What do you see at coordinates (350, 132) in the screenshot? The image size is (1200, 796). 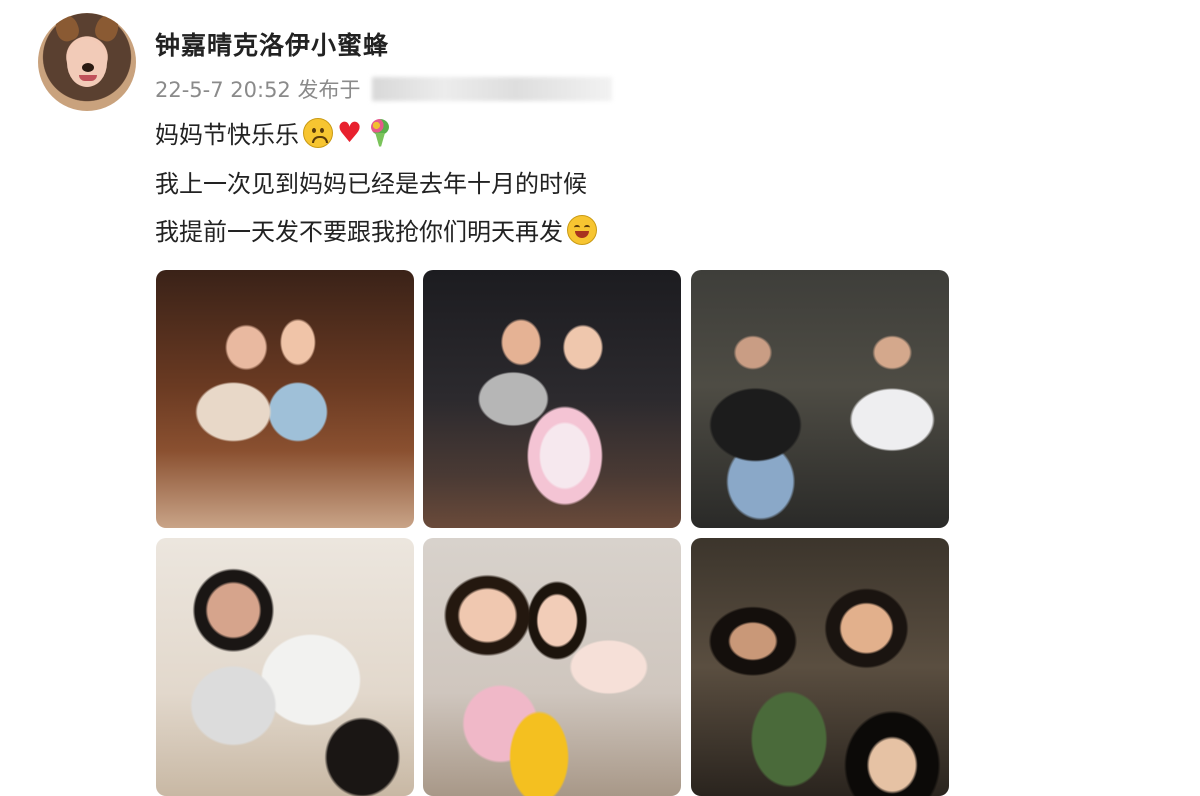 I see `heart-emoji-icon: ♥` at bounding box center [350, 132].